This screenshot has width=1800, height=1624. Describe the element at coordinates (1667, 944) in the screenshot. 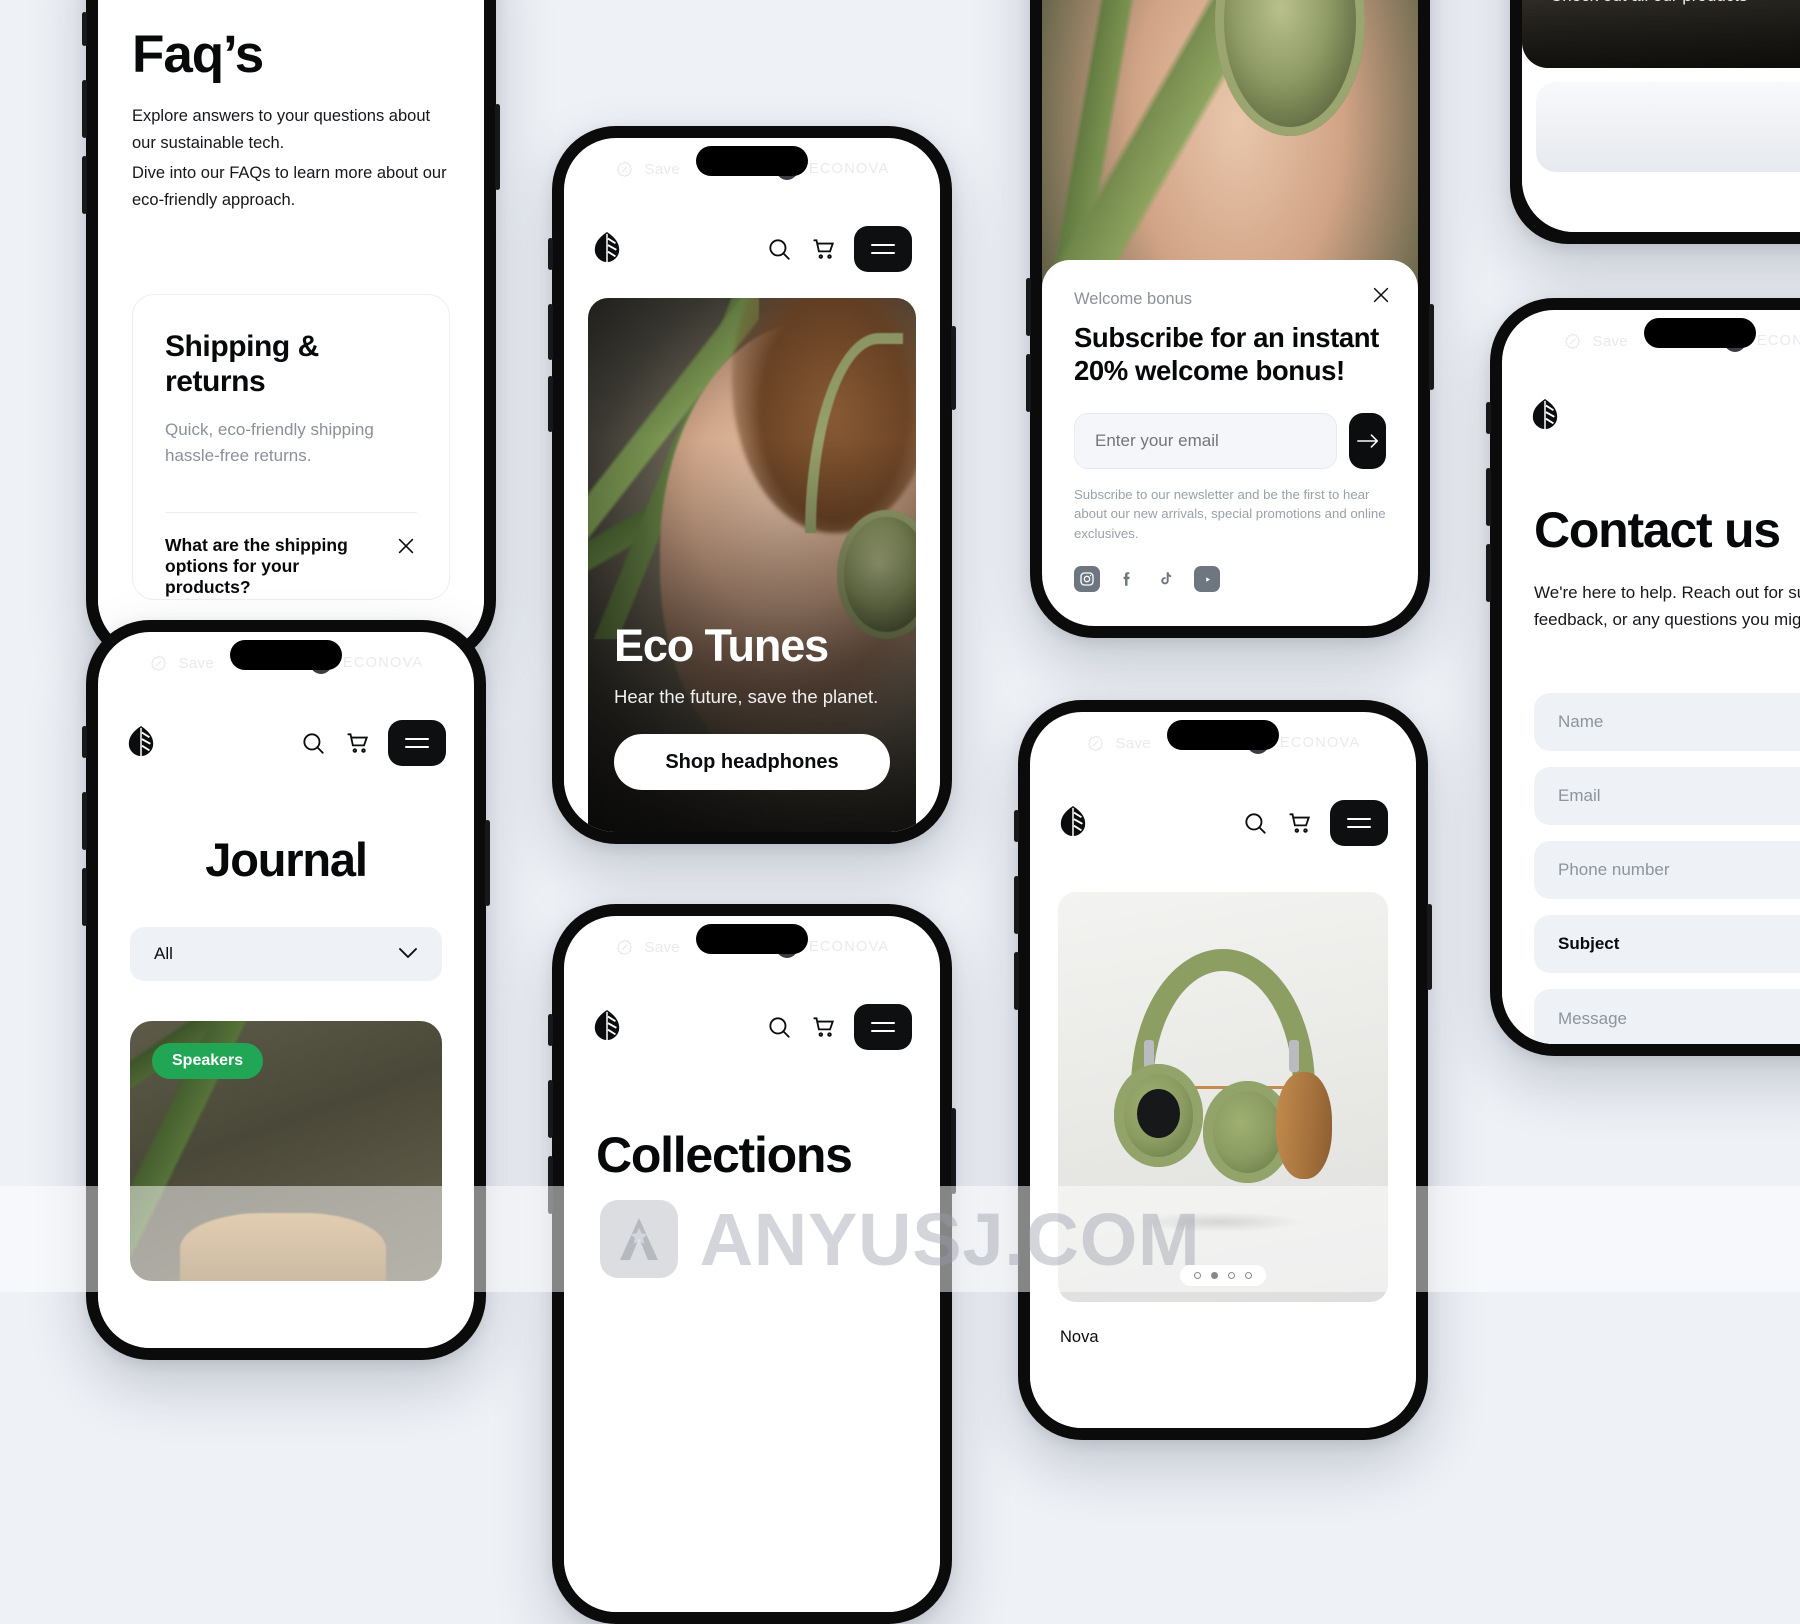

I see `subject-select: Subject` at that location.